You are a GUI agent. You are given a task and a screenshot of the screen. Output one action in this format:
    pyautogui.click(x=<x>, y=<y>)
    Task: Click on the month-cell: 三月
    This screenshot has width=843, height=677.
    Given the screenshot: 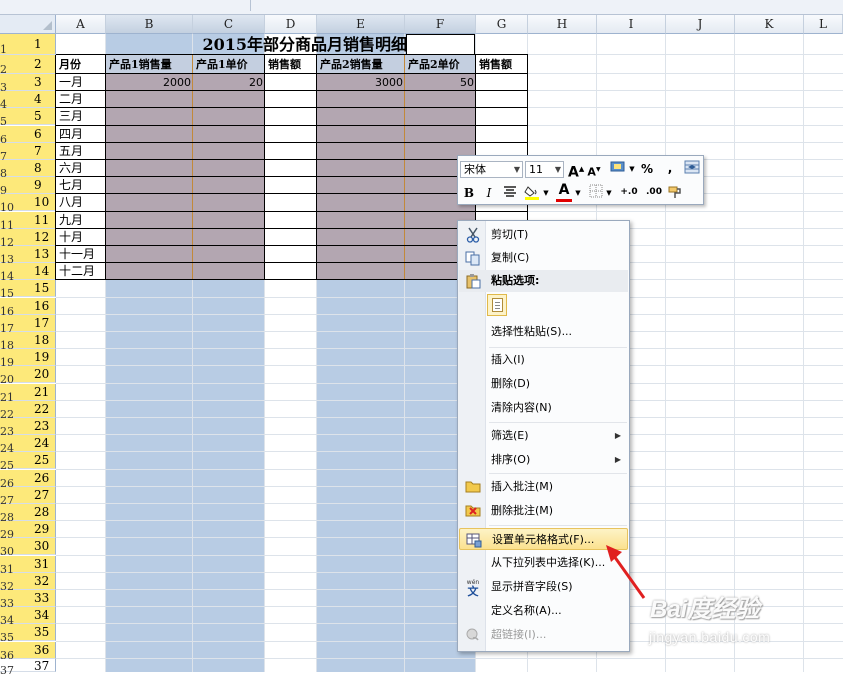 What is the action you would take?
    pyautogui.click(x=81, y=116)
    